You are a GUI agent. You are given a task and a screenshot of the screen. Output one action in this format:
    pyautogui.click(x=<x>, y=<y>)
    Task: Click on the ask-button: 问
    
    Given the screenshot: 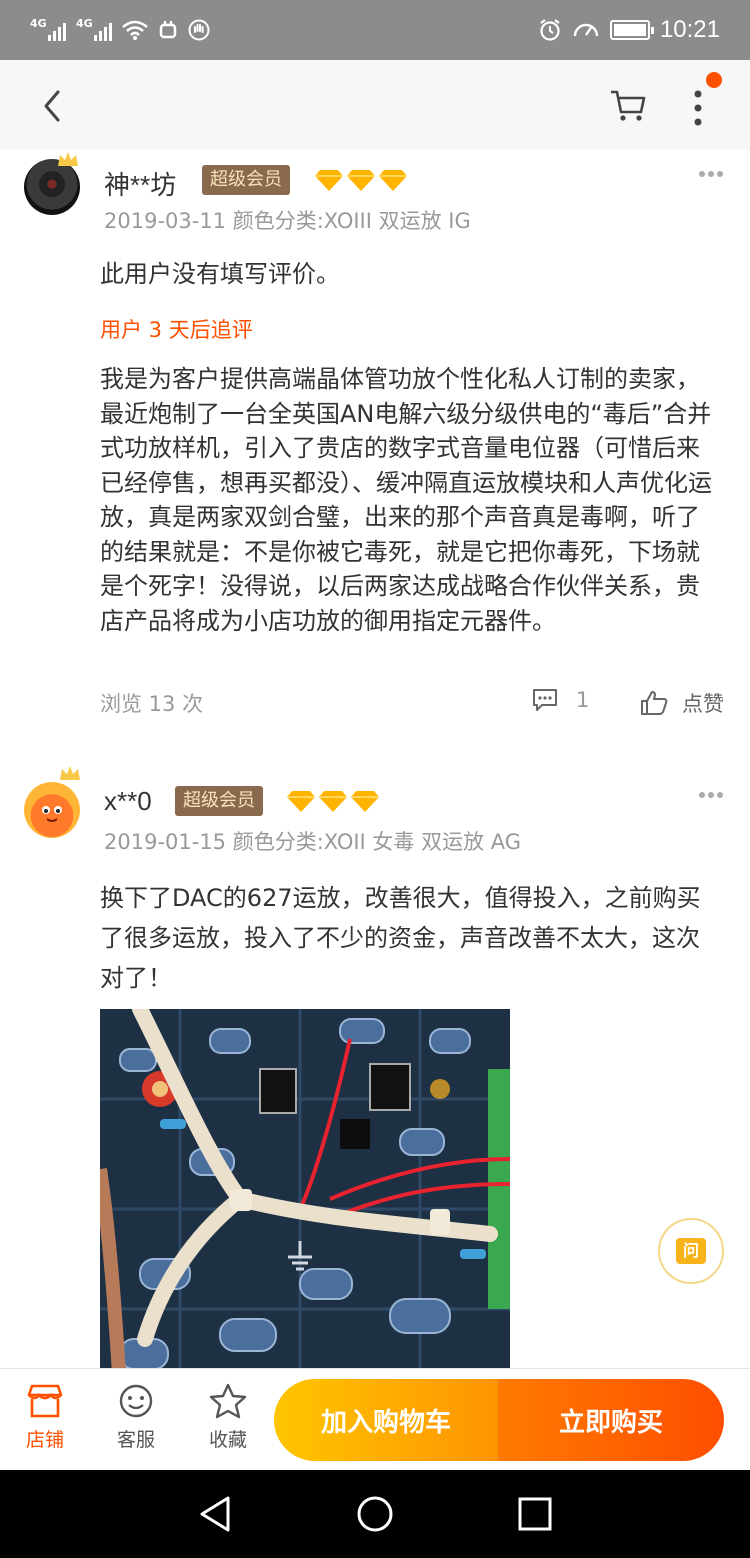 What is the action you would take?
    pyautogui.click(x=691, y=1251)
    